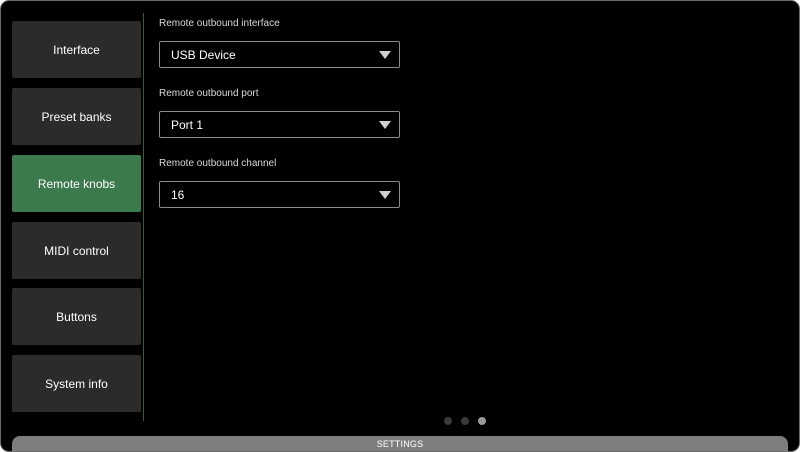 Image resolution: width=800 pixels, height=452 pixels. What do you see at coordinates (279, 194) in the screenshot?
I see `outbound-channel-select: 16` at bounding box center [279, 194].